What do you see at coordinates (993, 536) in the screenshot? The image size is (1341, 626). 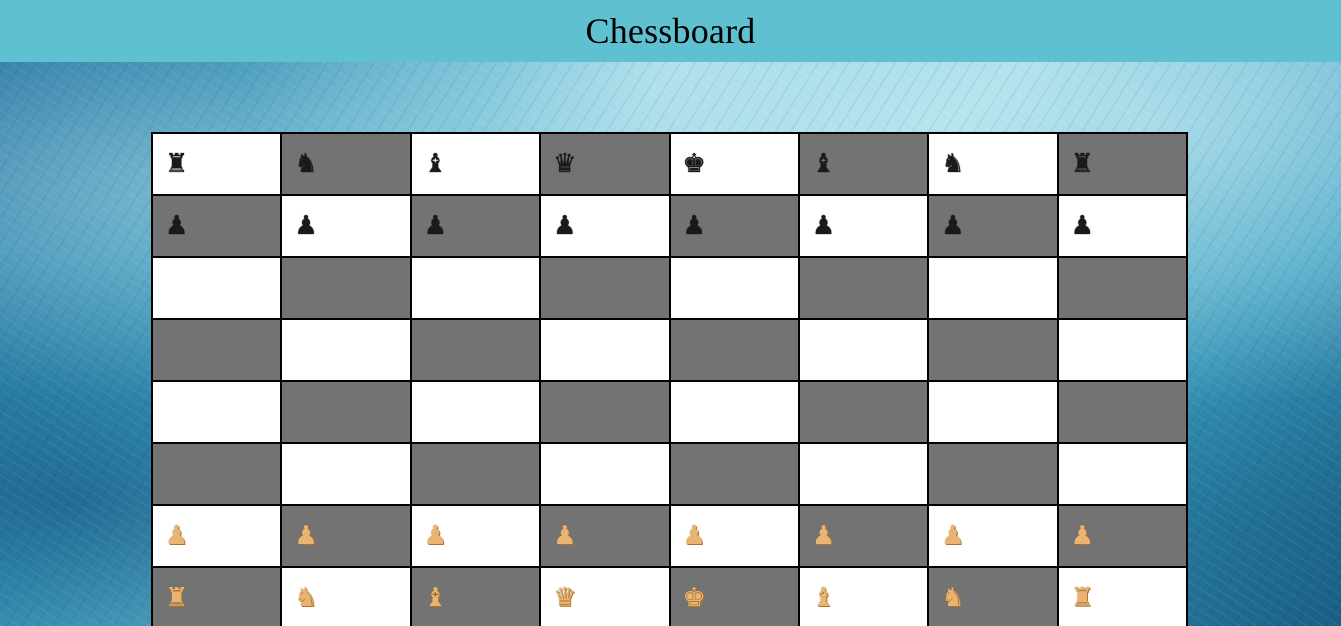 I see `square-g2: ♟` at bounding box center [993, 536].